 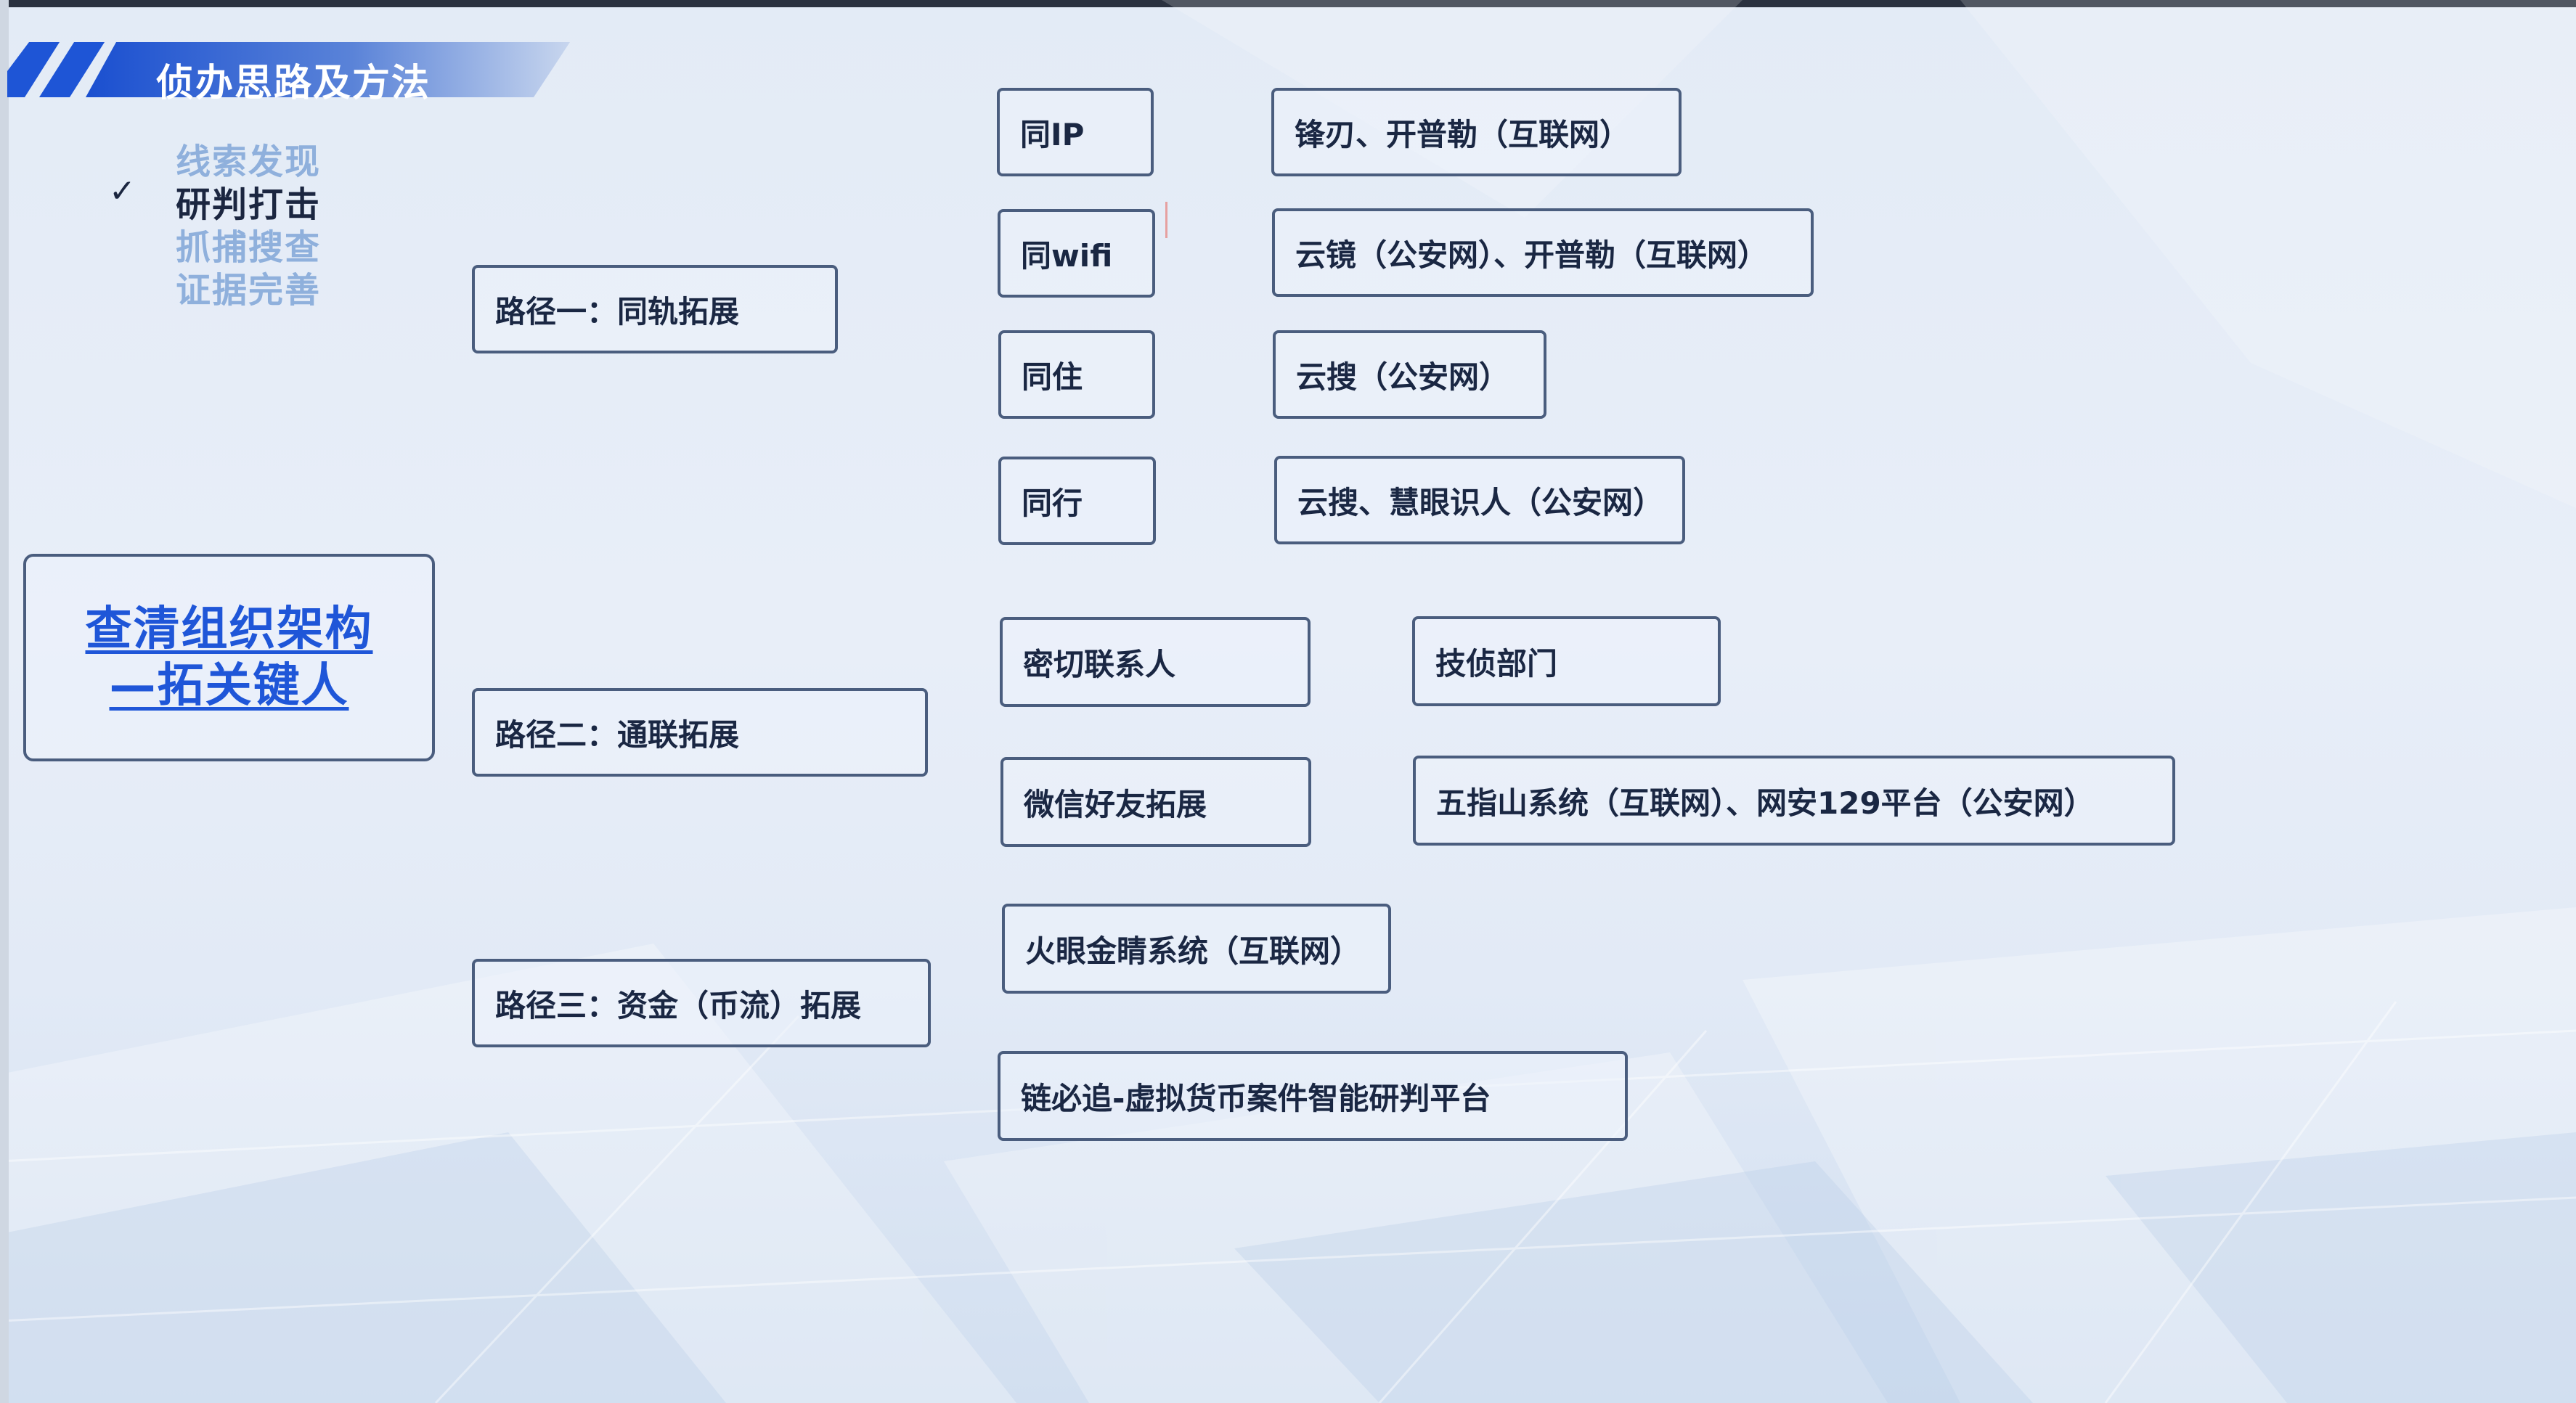 I want to click on tool-same-residence: 云搜（公安网）, so click(x=1409, y=374).